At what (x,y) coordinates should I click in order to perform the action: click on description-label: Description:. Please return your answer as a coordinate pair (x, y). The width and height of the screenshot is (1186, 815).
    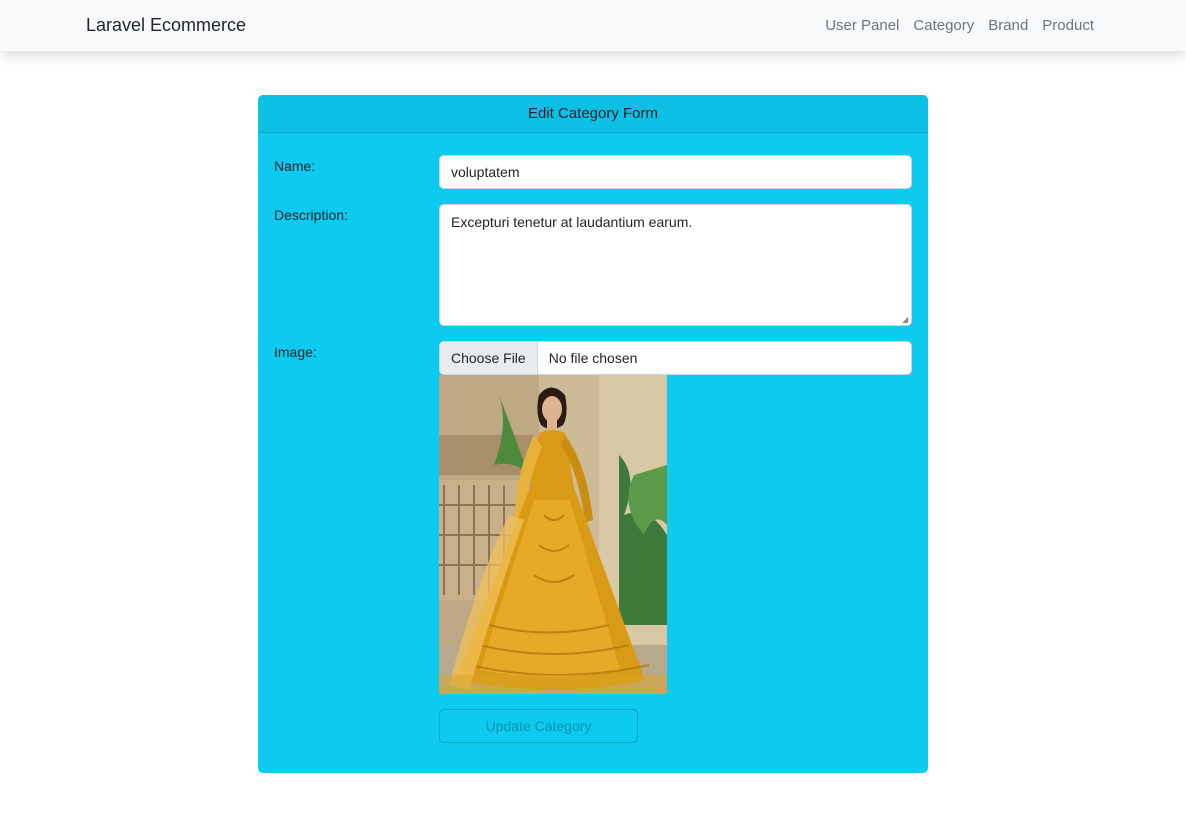
    Looking at the image, I should click on (311, 215).